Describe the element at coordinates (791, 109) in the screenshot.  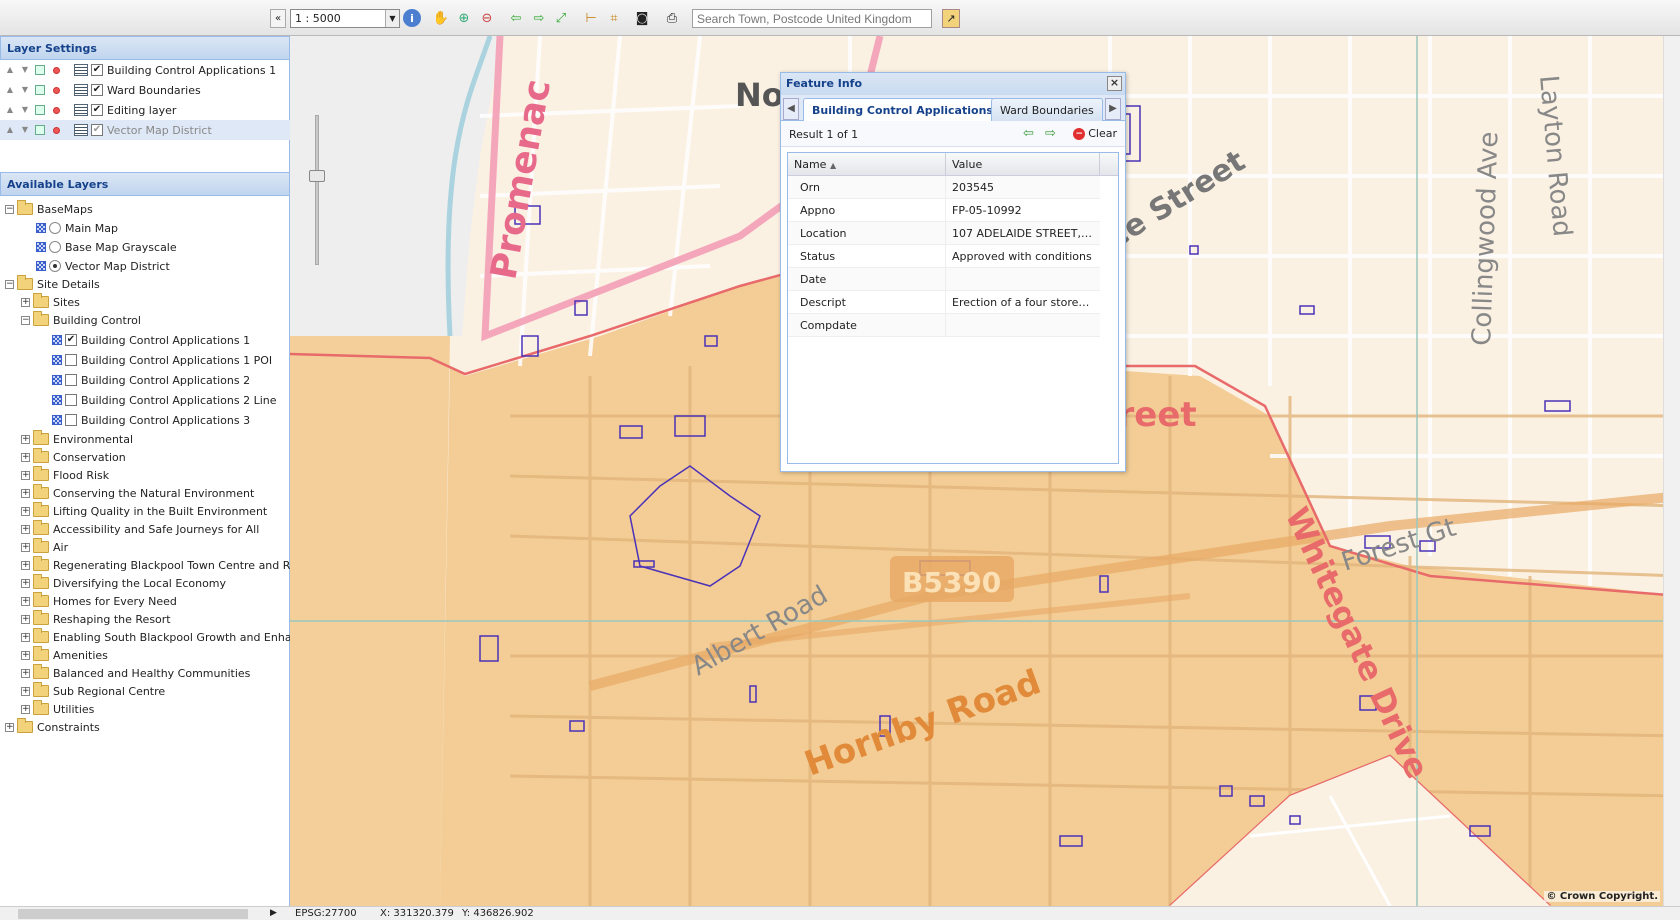
I see `tab-scroll-left-icon: ◀` at that location.